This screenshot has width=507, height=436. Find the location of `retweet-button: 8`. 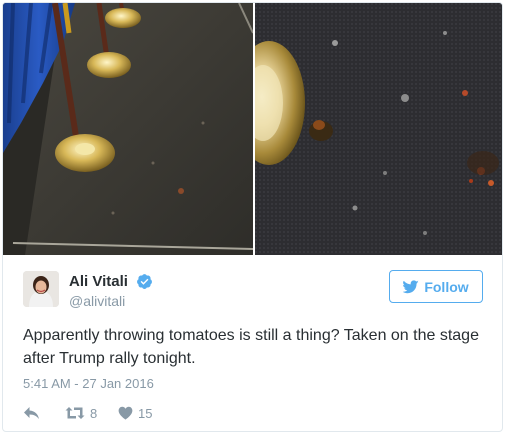

retweet-button: 8 is located at coordinates (81, 413).